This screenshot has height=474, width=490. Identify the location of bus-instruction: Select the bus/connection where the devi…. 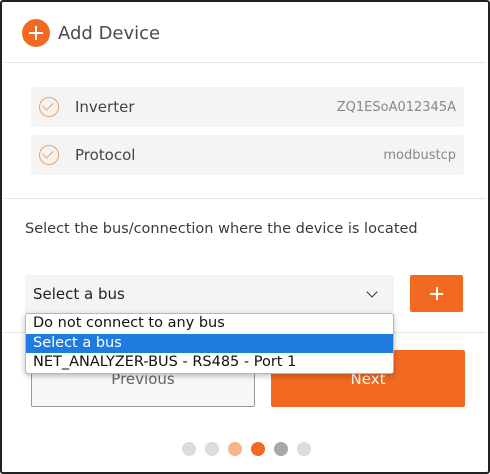
(221, 229).